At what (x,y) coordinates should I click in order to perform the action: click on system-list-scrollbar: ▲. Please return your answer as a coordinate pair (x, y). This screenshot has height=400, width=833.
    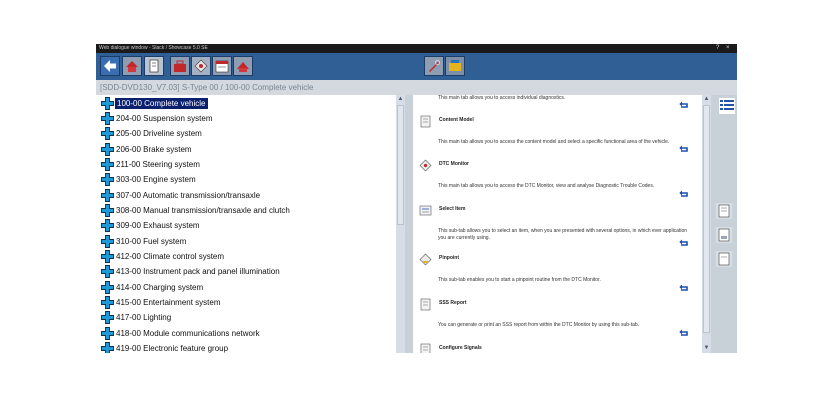
    Looking at the image, I should click on (400, 224).